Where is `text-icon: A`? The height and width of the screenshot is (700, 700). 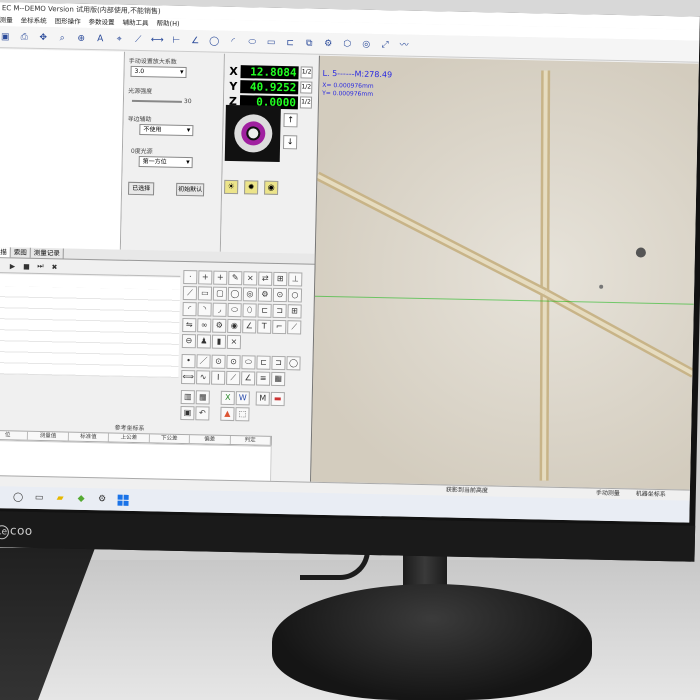
text-icon: A is located at coordinates (100, 39).